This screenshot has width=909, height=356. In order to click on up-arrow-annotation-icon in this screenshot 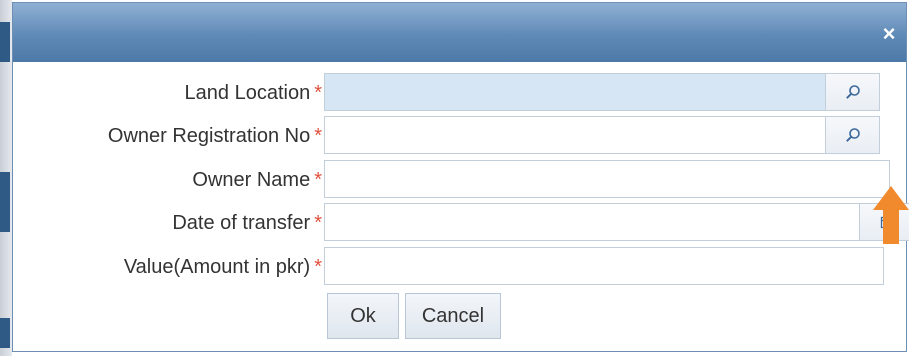, I will do `click(891, 215)`.